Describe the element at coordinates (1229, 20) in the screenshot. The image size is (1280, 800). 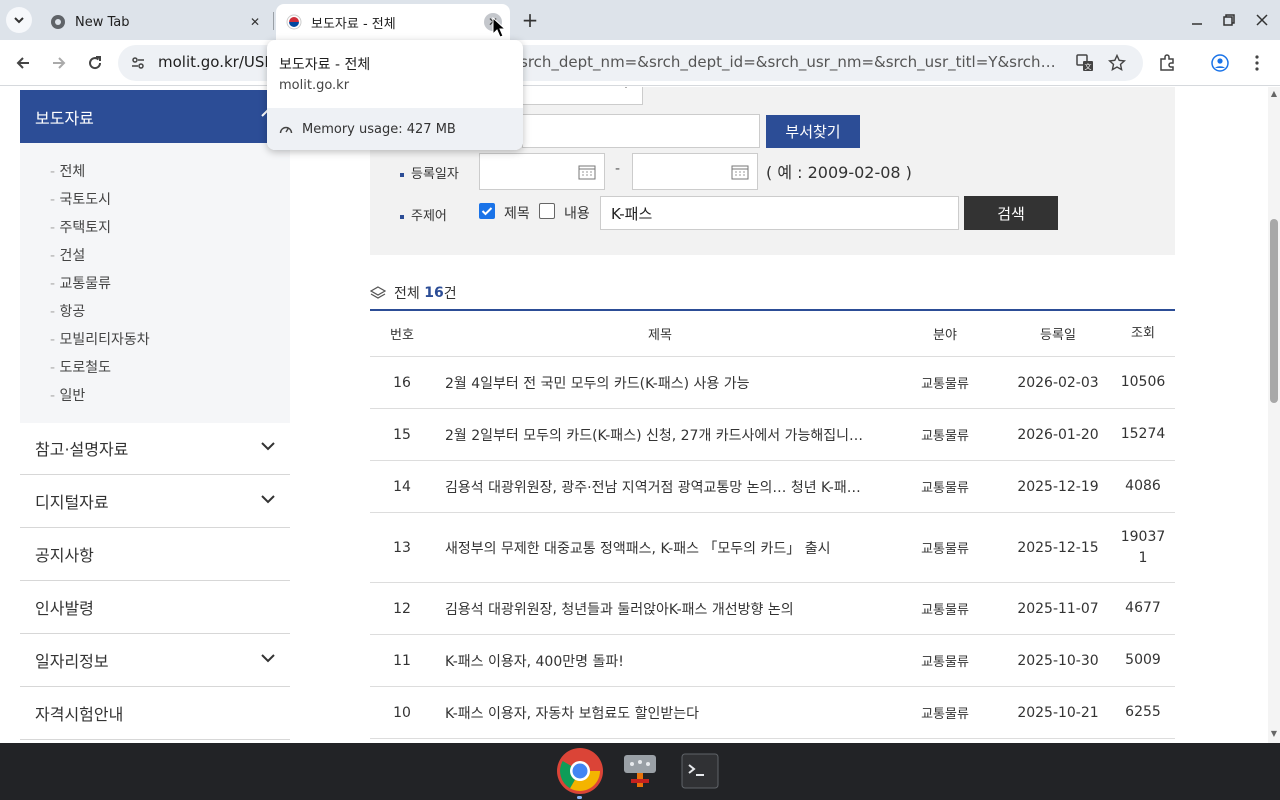
I see `restore-icon` at that location.